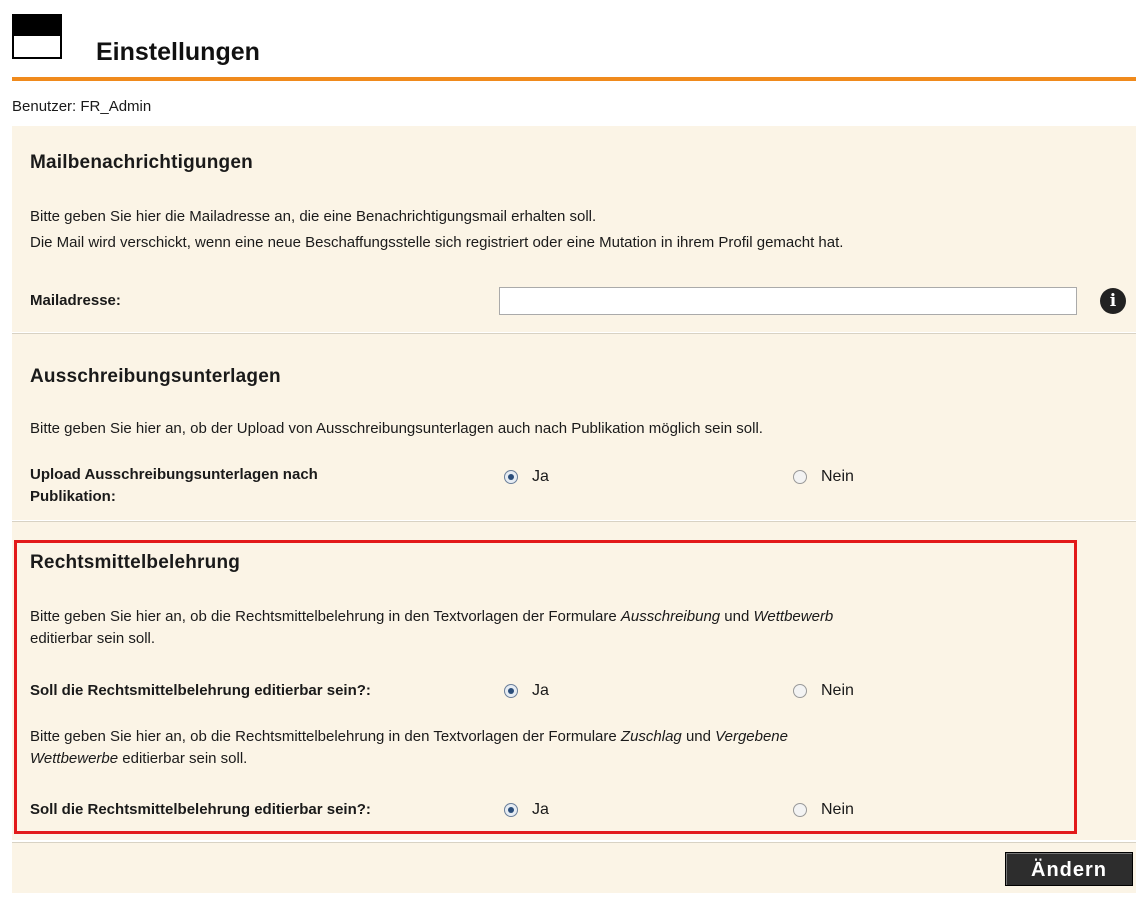 The image size is (1136, 905). I want to click on upload-label-line2: Publikation:, so click(73, 496).